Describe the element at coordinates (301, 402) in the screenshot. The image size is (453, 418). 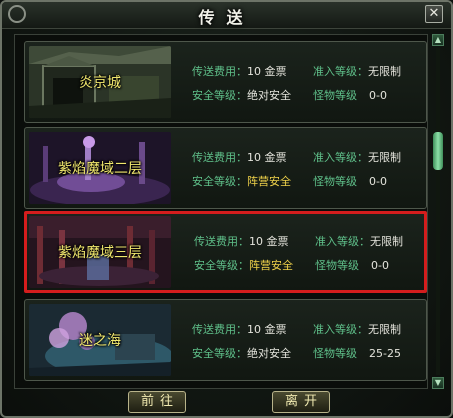
I see `leave-button: 离开` at that location.